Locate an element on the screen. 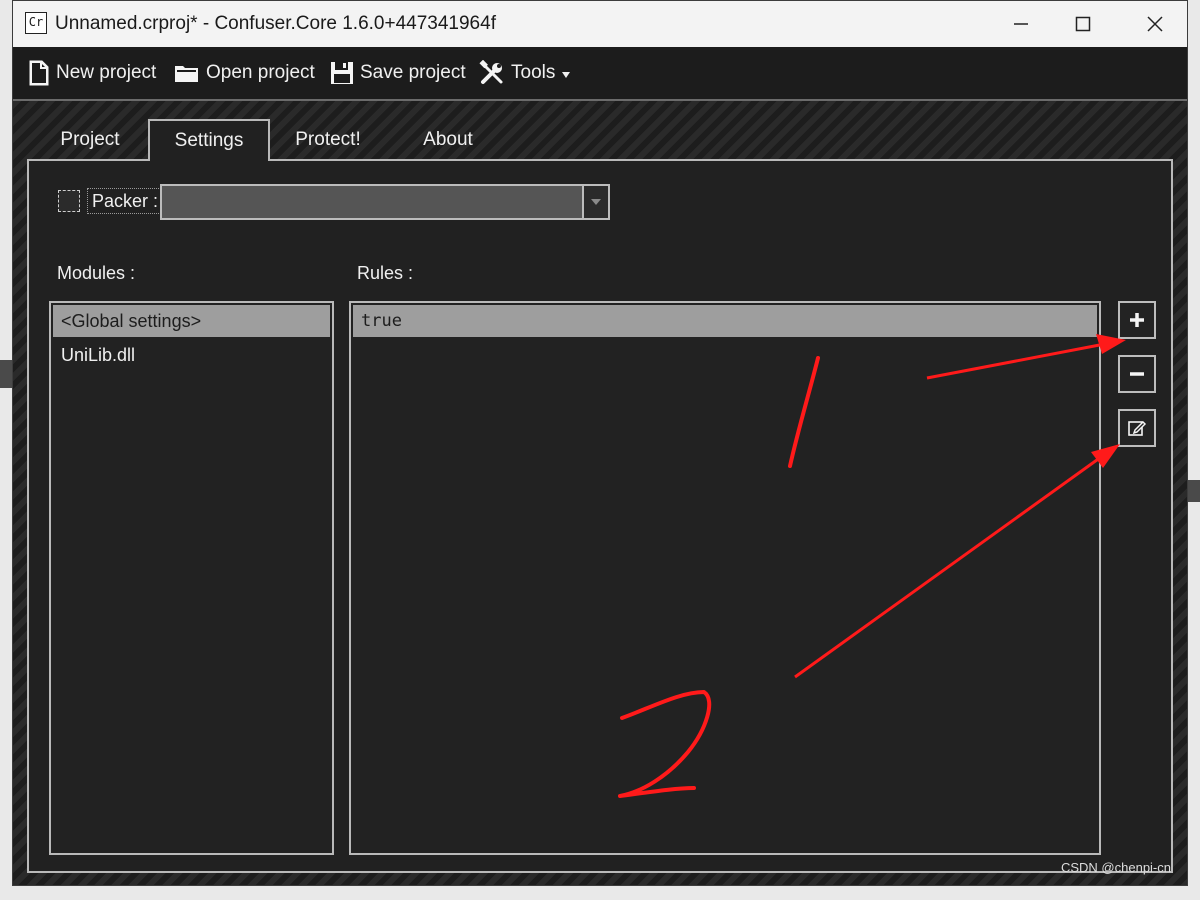 The image size is (1200, 900). rules-label: Rules : is located at coordinates (385, 273).